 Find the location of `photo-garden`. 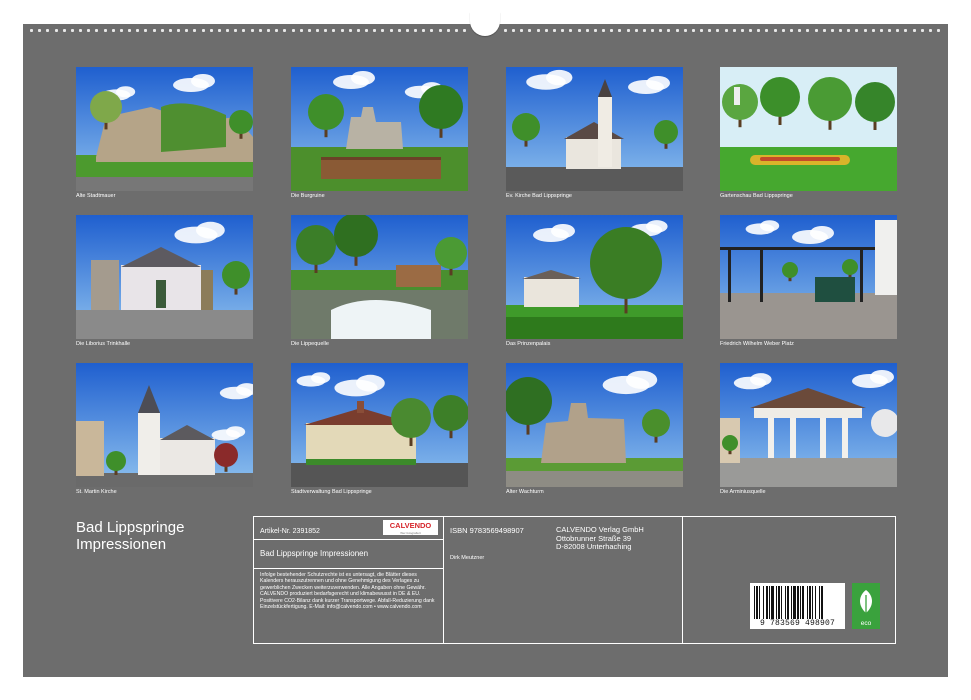

photo-garden is located at coordinates (808, 129).